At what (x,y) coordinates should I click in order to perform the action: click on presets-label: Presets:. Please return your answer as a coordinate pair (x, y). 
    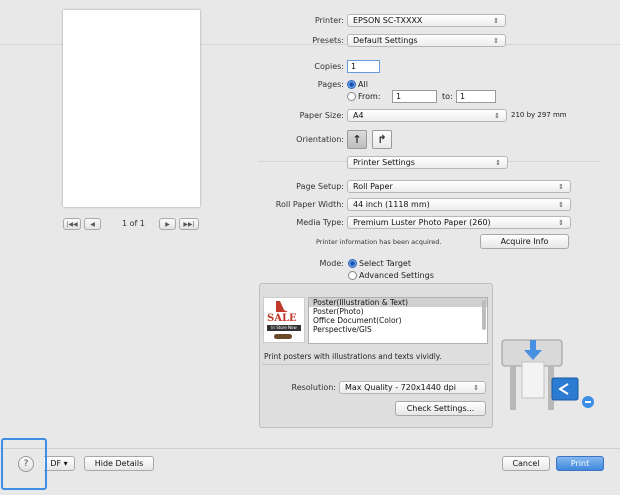
    Looking at the image, I should click on (328, 40).